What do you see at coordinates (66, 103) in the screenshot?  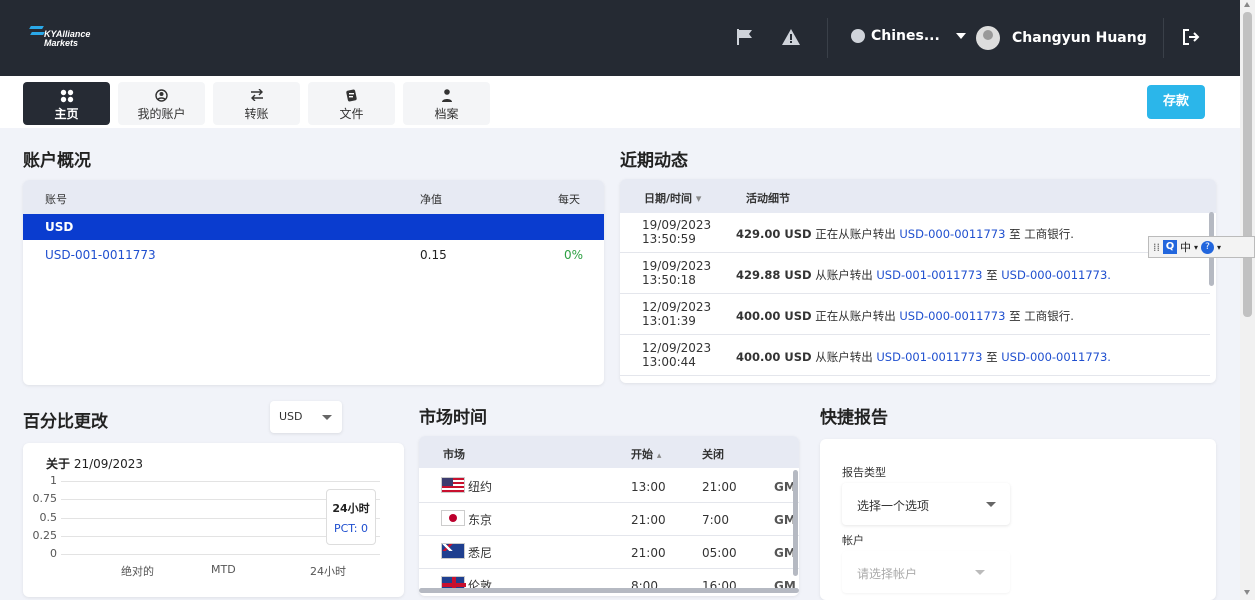 I see `tab-home: 主页` at bounding box center [66, 103].